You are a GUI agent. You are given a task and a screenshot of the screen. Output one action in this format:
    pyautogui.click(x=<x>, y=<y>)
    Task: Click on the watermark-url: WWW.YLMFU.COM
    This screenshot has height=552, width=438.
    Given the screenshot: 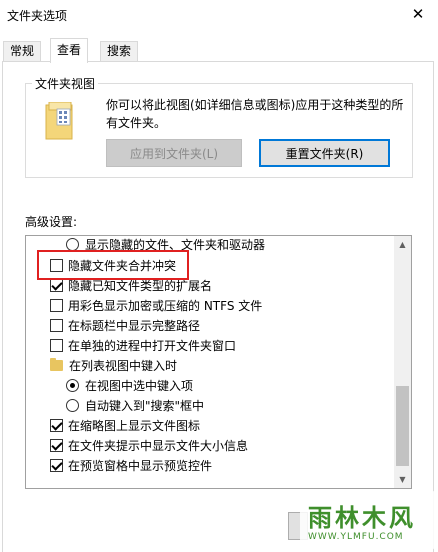 What is the action you would take?
    pyautogui.click(x=356, y=537)
    